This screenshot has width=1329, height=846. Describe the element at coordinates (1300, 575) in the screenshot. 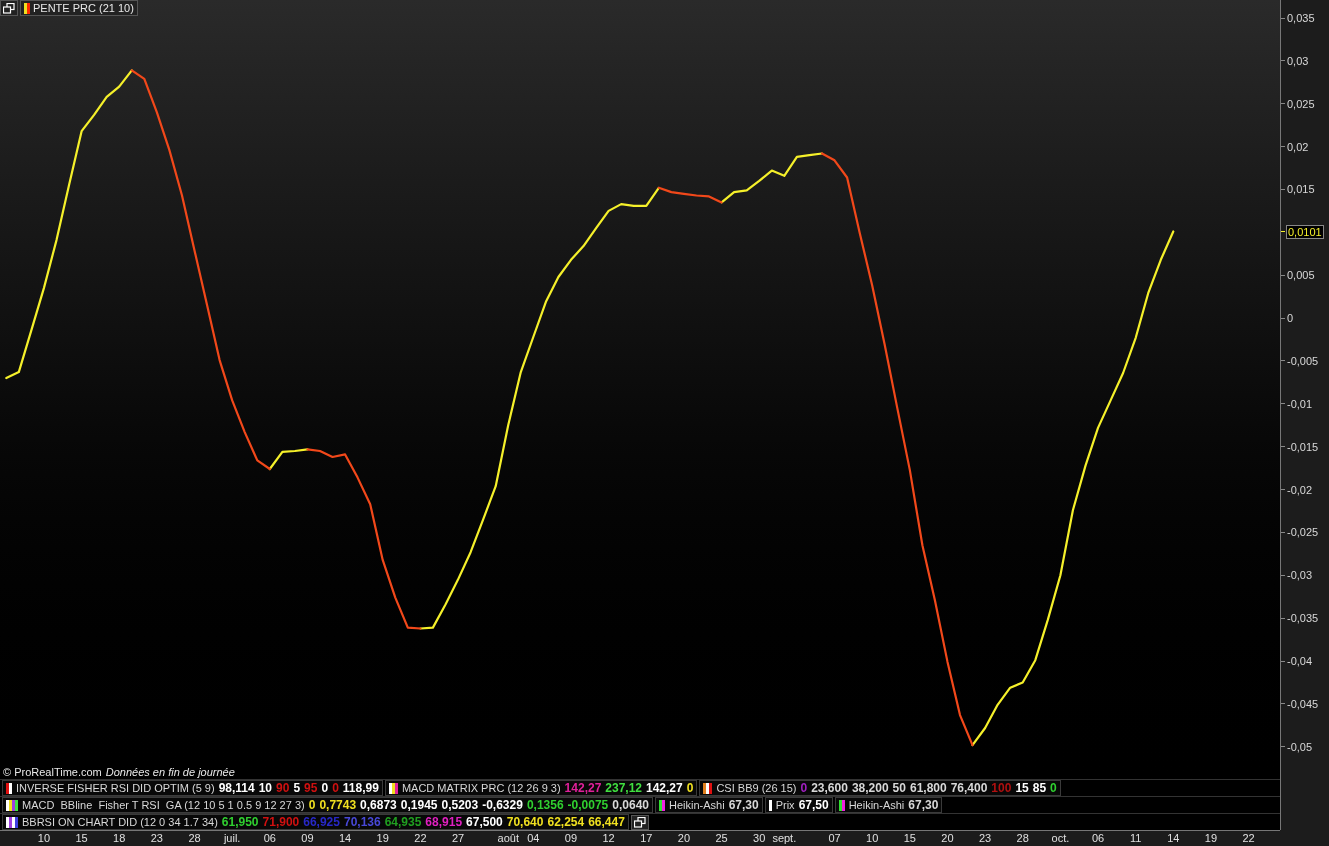

I see `y-axis-label: -0,03` at that location.